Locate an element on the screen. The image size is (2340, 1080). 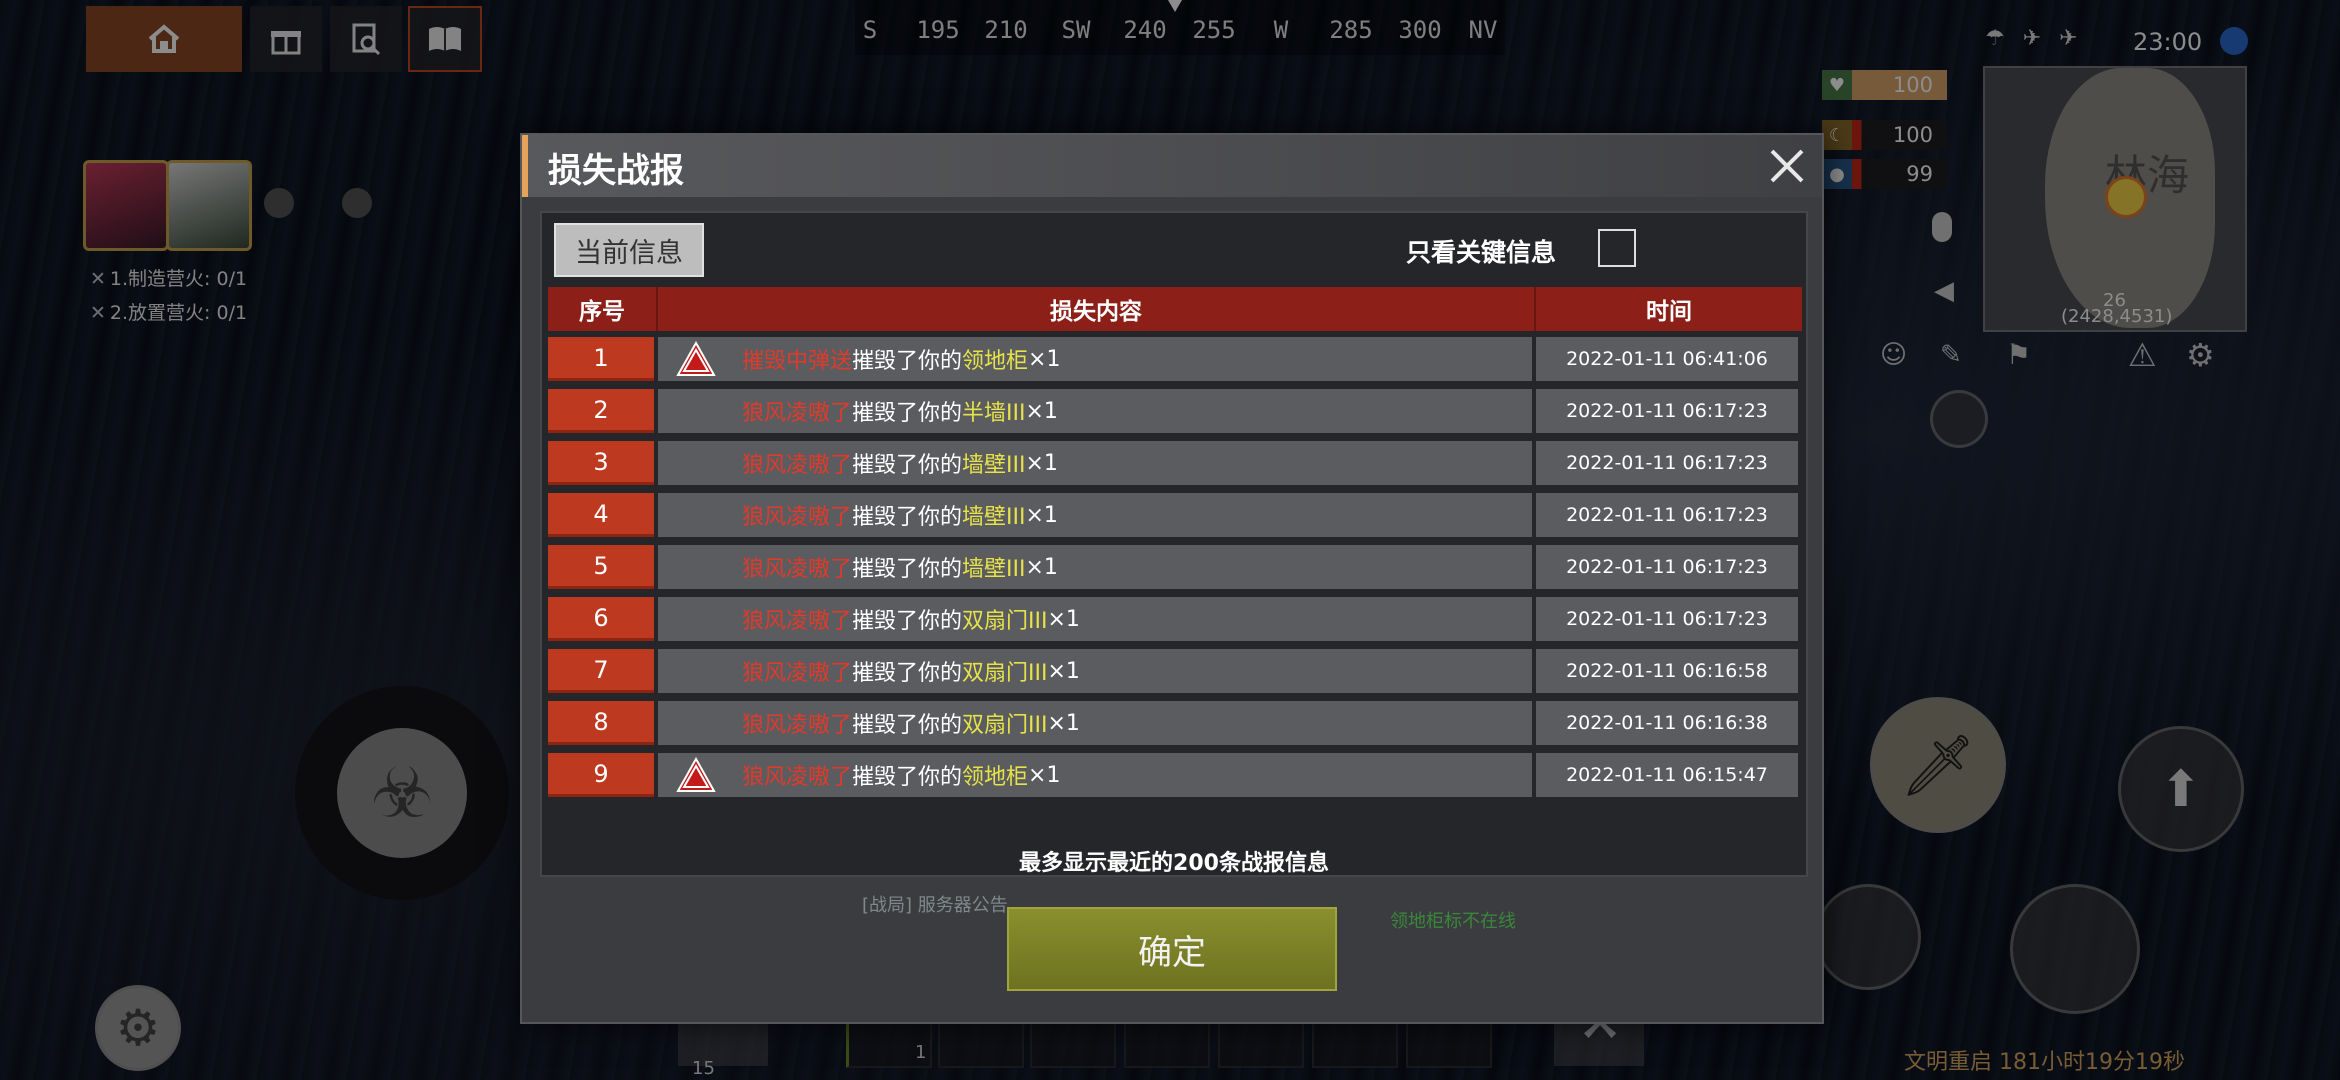
table-row: 5 狼风凌嗷了 摧毁了你的 墙壁III ×1 2022-01-11 06:17:23 is located at coordinates (1175, 567).